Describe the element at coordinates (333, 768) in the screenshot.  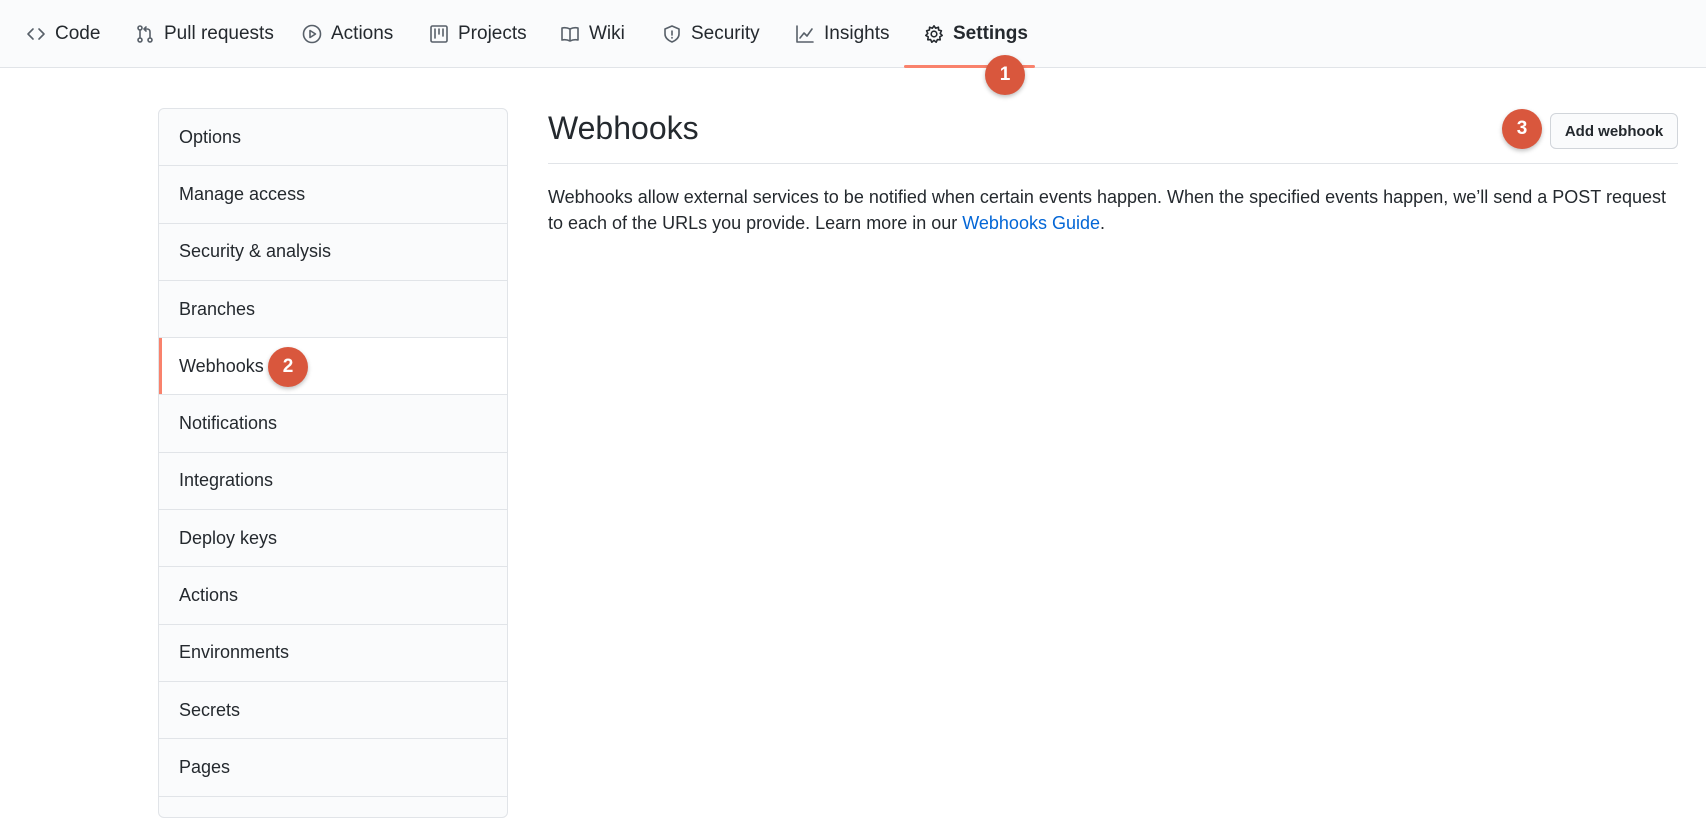
I see `sidebar-item-pages: Pages` at that location.